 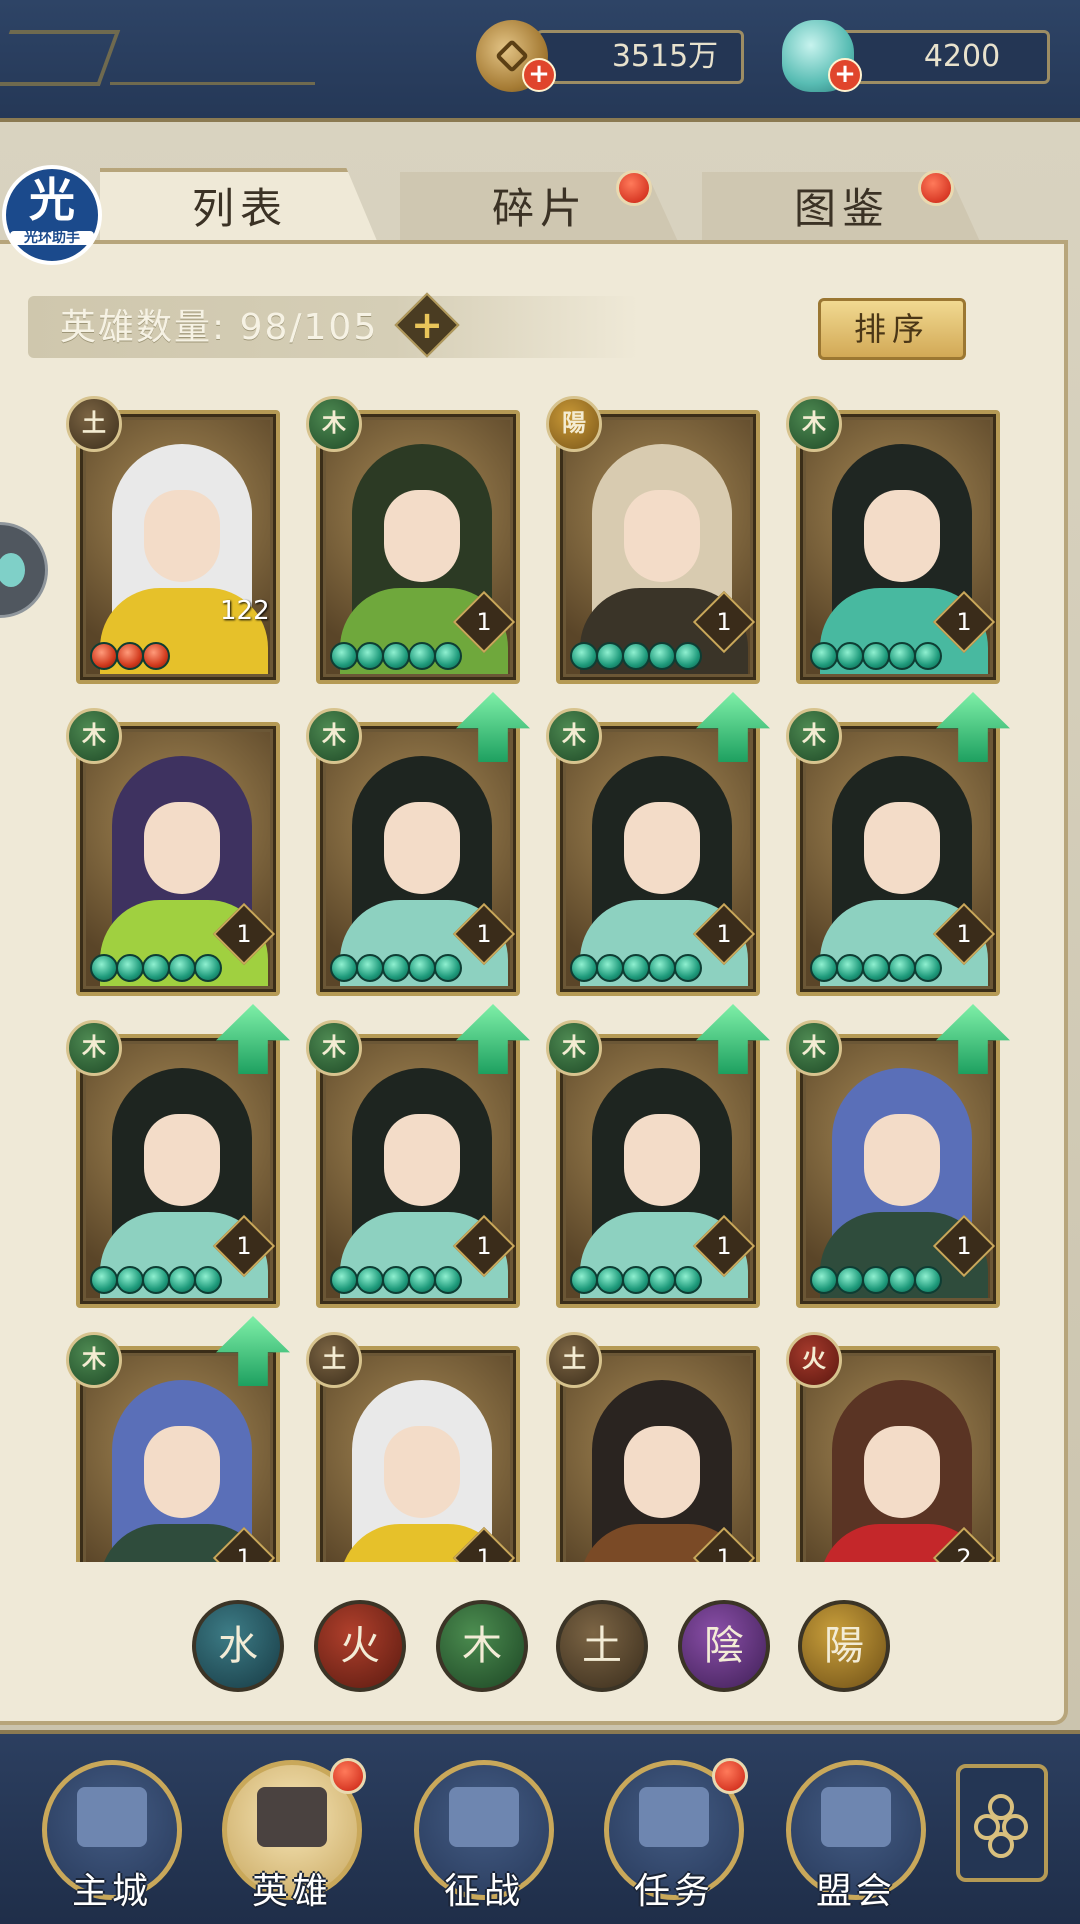 What do you see at coordinates (841, 208) in the screenshot?
I see `tab-codex-label: 图鉴` at bounding box center [841, 208].